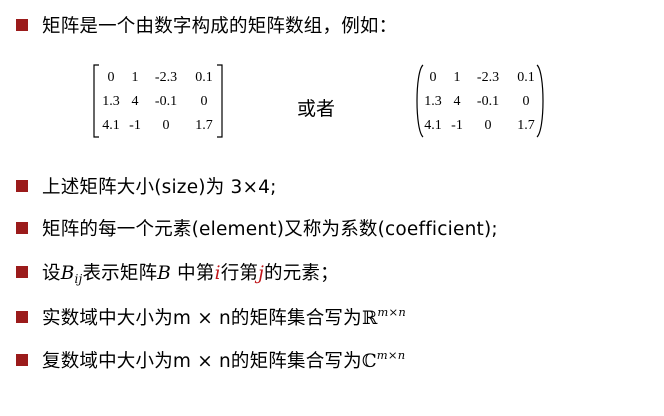  I want to click on bullet-text: 矩阵的每一个元素(element)又称为系数(coefficient);, so click(270, 229).